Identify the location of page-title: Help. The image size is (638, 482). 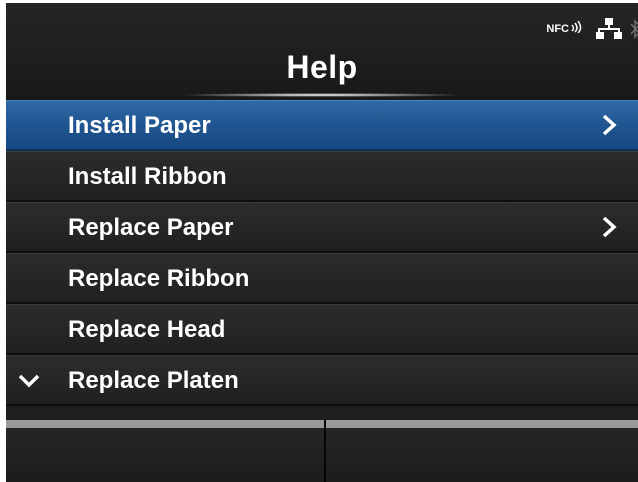
(322, 67).